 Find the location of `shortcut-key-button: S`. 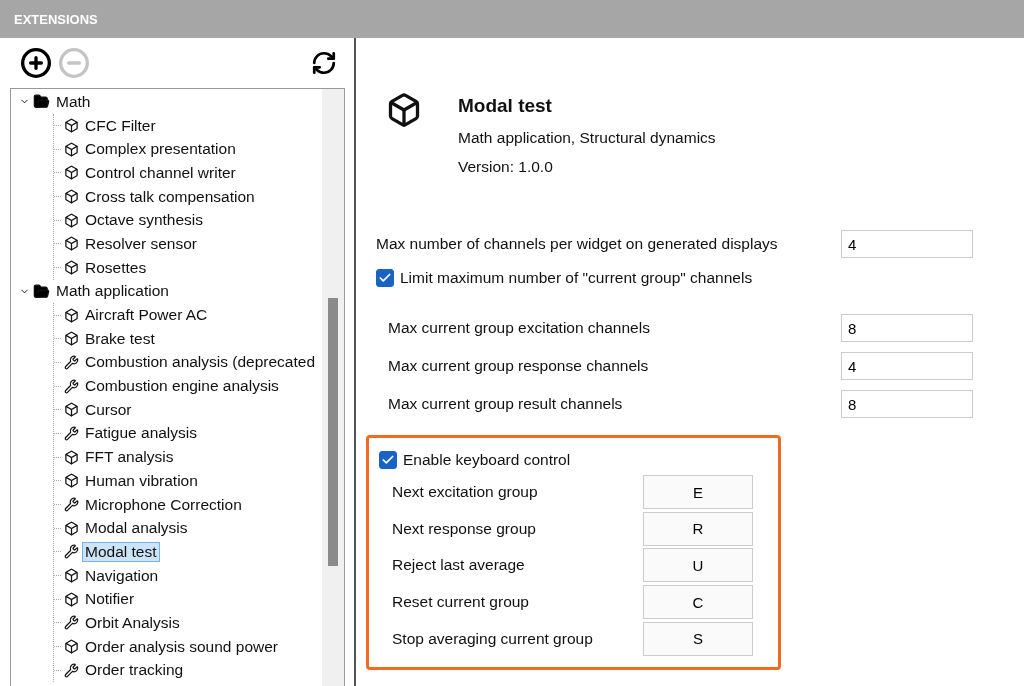

shortcut-key-button: S is located at coordinates (698, 638).